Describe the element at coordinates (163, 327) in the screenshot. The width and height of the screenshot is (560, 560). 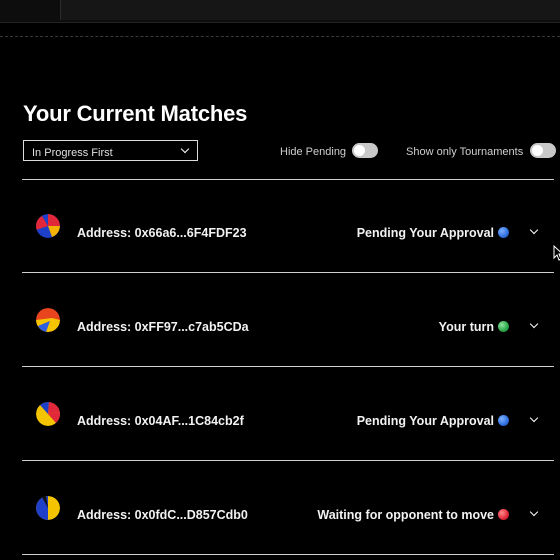
I see `match-address: Address: 0xFF97...c7ab5CDa` at that location.